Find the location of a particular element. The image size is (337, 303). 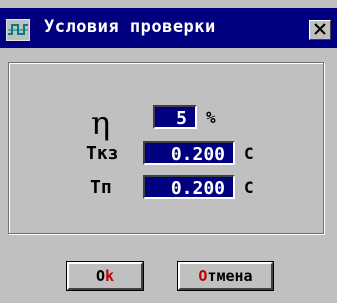

tp-label: Tп is located at coordinates (101, 187).